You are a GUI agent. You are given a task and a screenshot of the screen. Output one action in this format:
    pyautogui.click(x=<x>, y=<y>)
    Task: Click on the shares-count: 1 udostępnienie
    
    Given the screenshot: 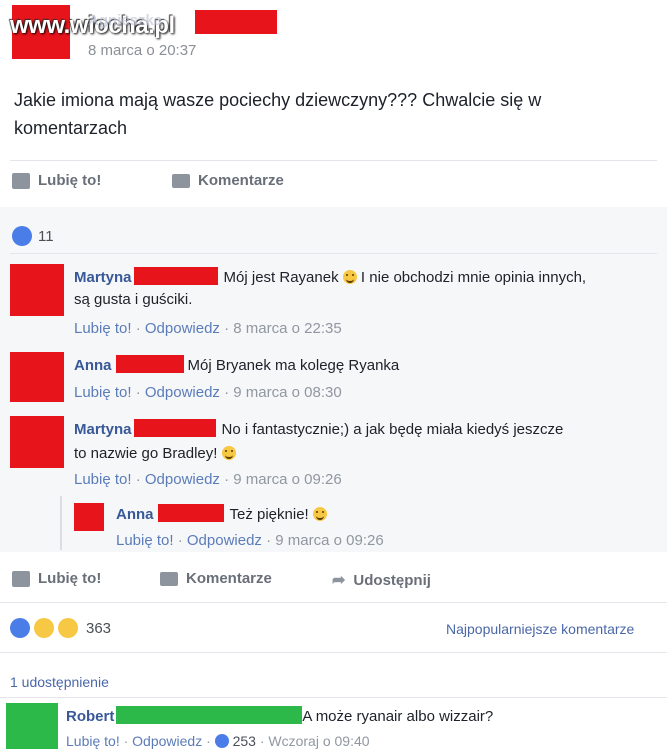 What is the action you would take?
    pyautogui.click(x=59, y=682)
    